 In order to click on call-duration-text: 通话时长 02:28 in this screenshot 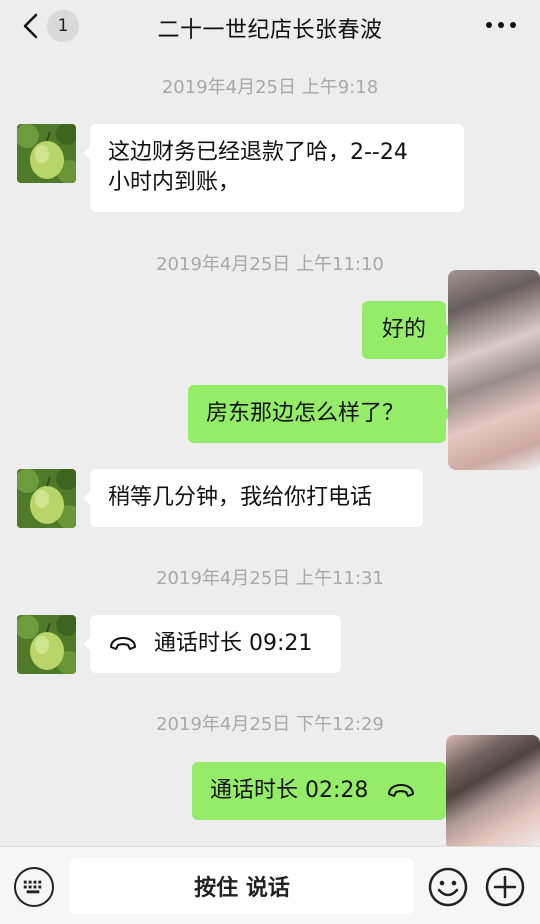, I will do `click(289, 790)`.